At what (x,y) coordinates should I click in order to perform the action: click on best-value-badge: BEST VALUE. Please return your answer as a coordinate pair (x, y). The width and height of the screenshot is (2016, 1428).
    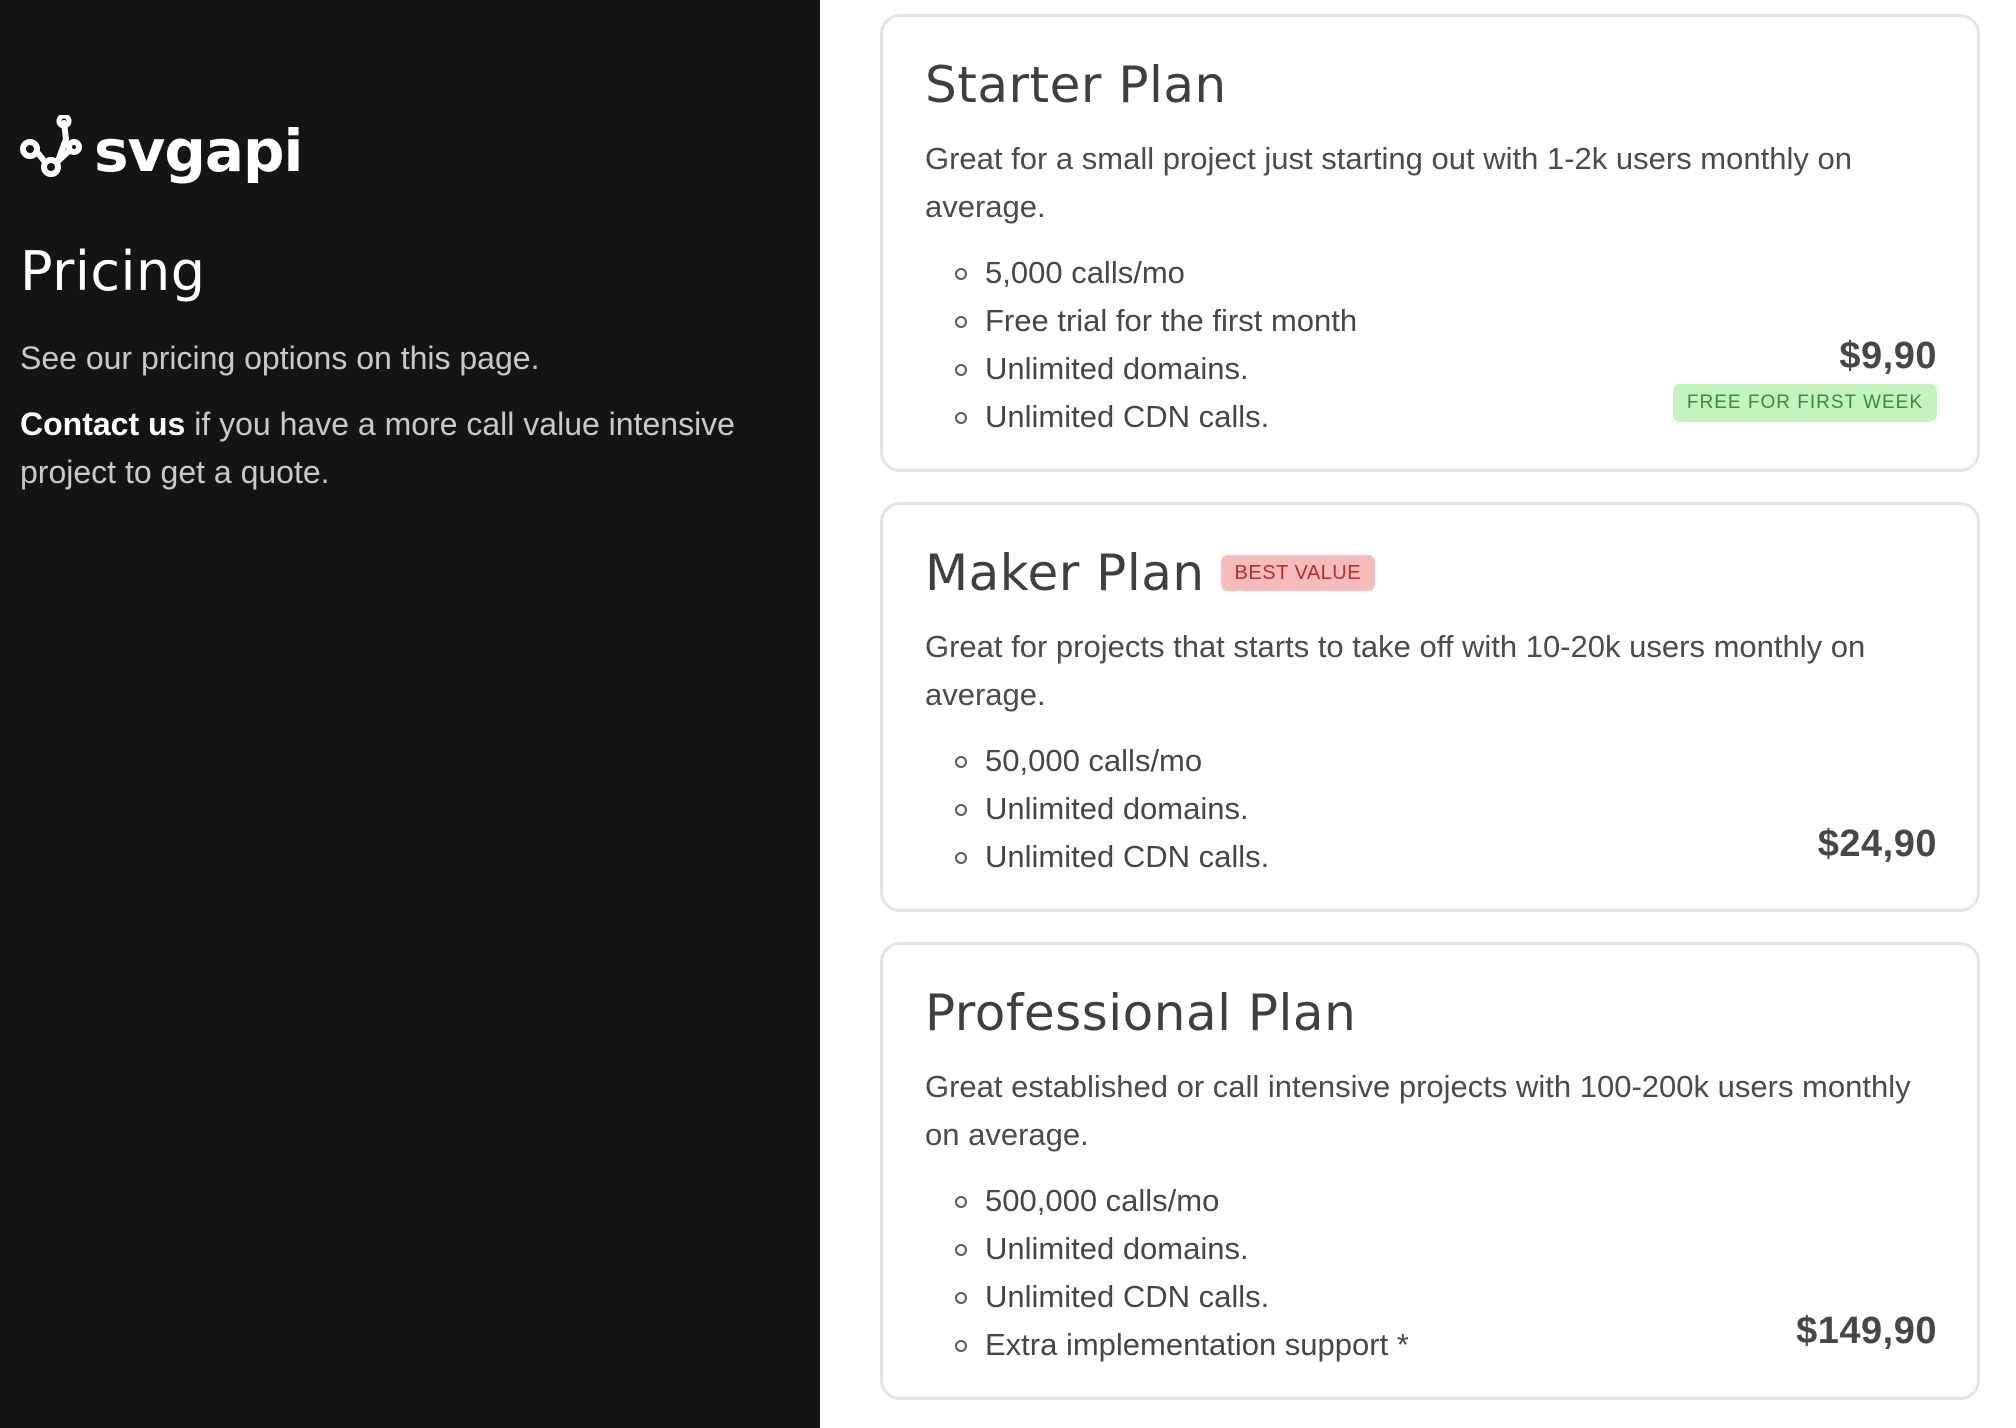
    Looking at the image, I should click on (1298, 573).